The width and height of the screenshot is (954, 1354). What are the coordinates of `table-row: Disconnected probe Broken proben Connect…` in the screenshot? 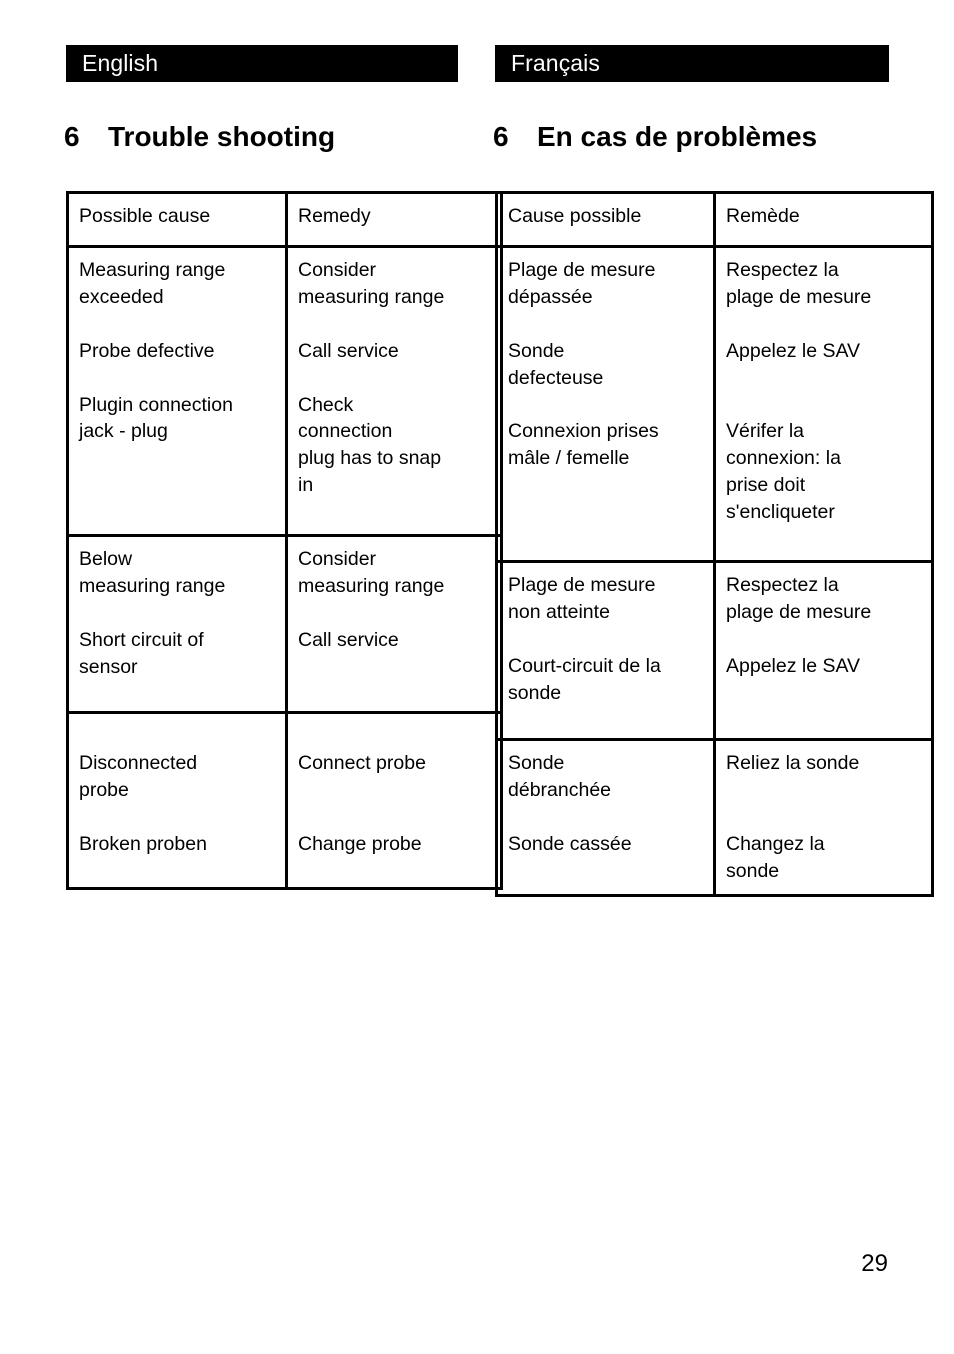 It's located at (284, 800).